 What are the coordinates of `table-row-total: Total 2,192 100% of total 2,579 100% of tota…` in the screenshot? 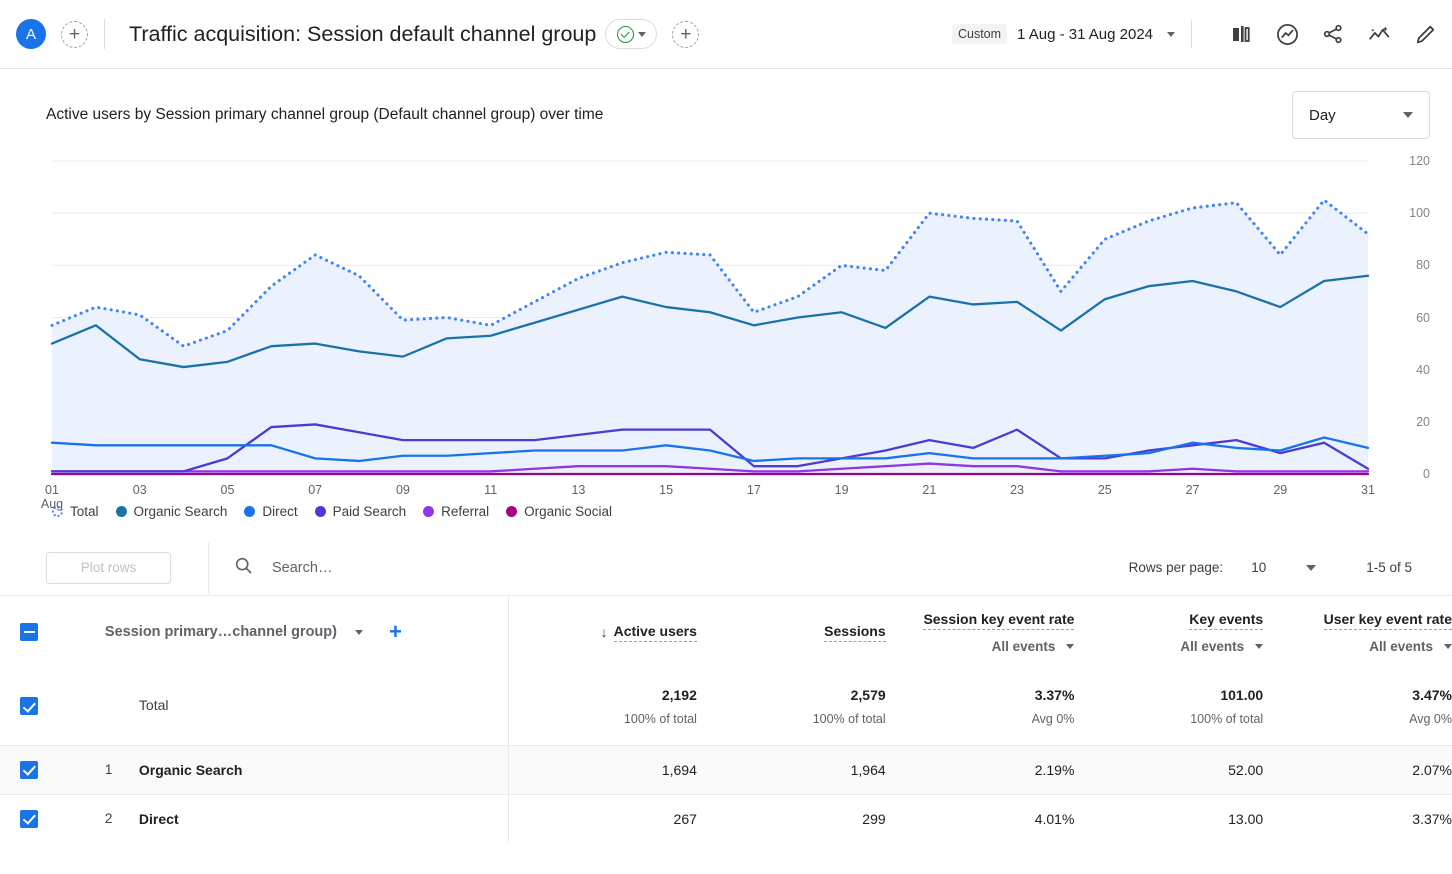 It's located at (726, 706).